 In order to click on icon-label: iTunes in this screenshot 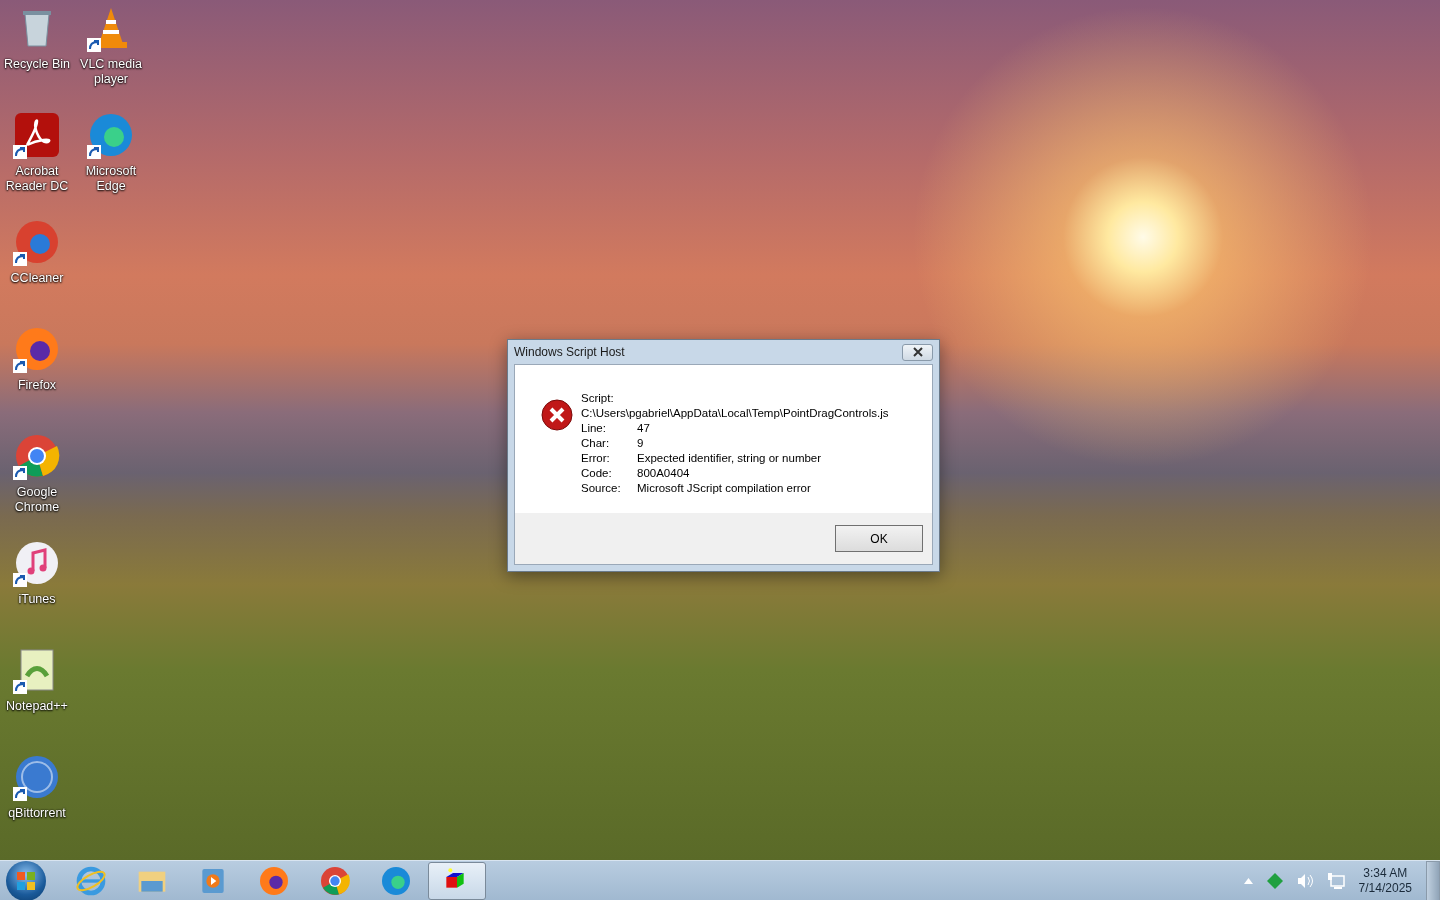, I will do `click(37, 599)`.